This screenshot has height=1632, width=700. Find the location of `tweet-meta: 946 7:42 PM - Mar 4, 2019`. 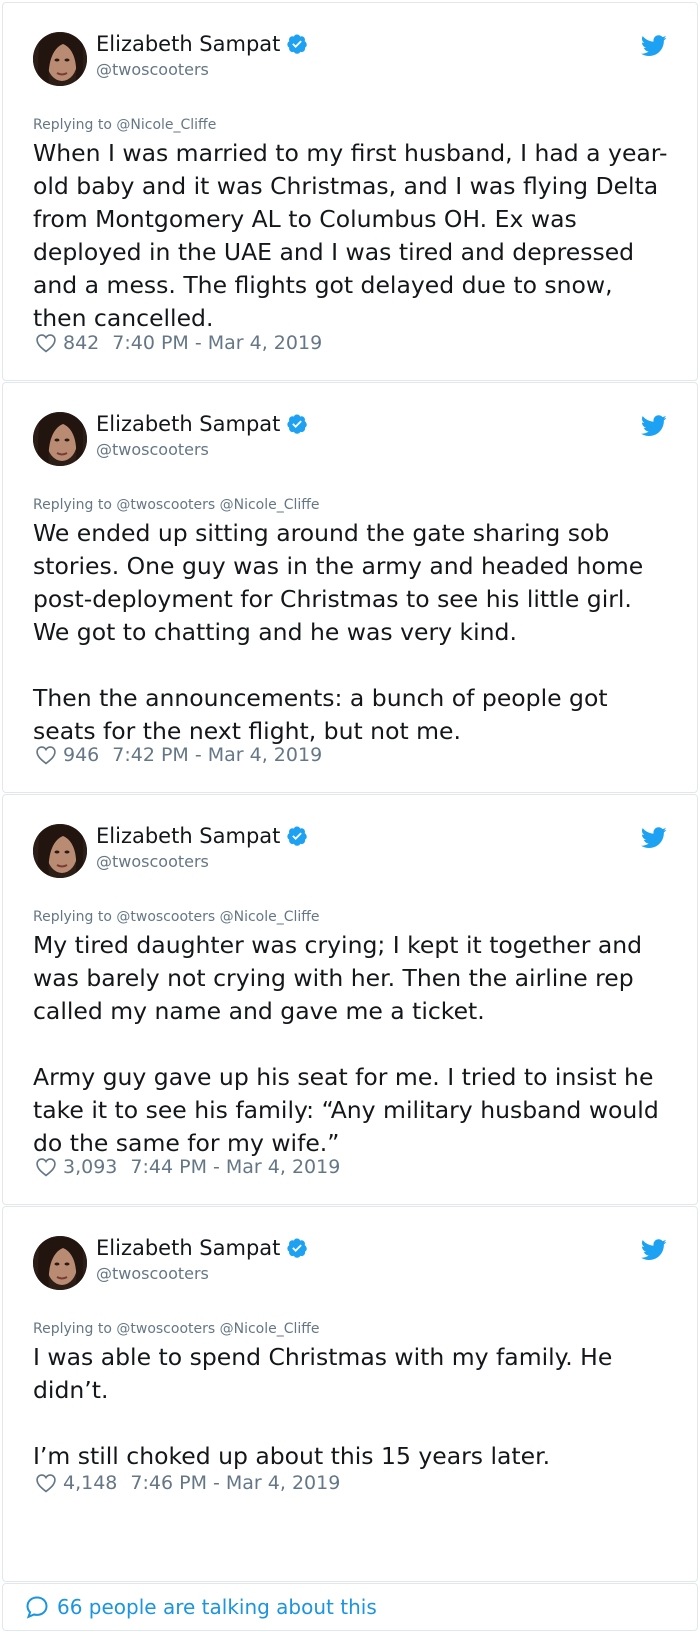

tweet-meta: 946 7:42 PM - Mar 4, 2019 is located at coordinates (178, 755).